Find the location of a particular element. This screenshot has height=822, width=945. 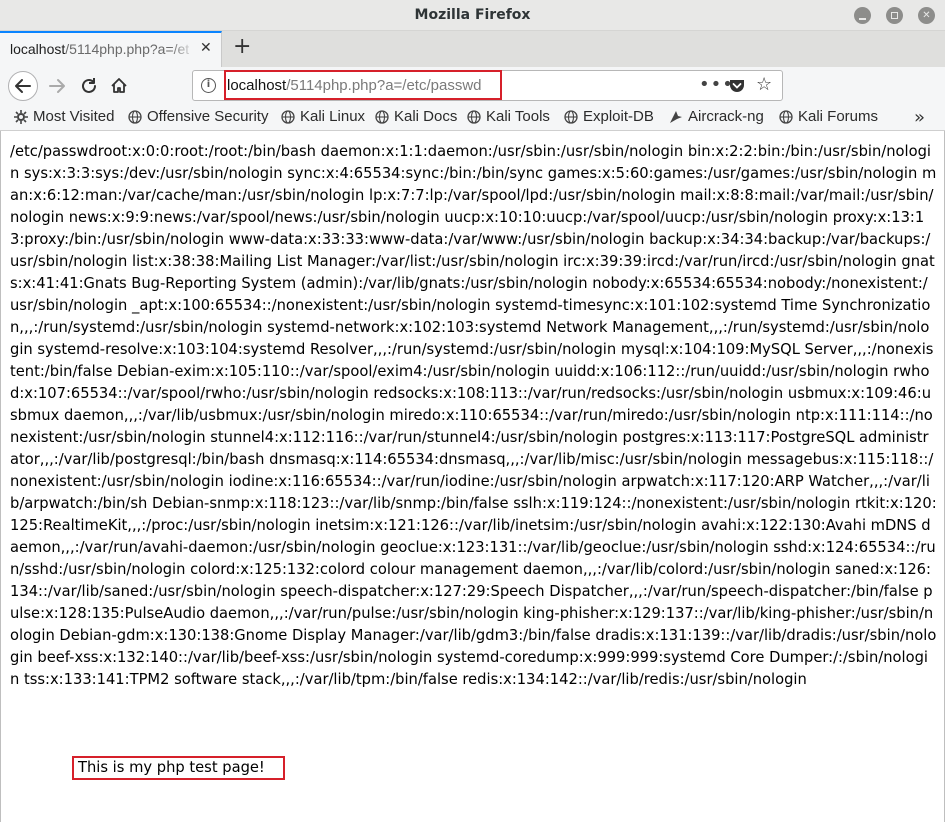

close-window-button: ✕ is located at coordinates (926, 15).